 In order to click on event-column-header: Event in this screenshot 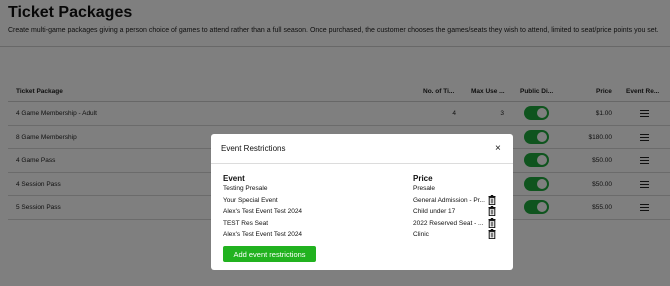, I will do `click(234, 178)`.